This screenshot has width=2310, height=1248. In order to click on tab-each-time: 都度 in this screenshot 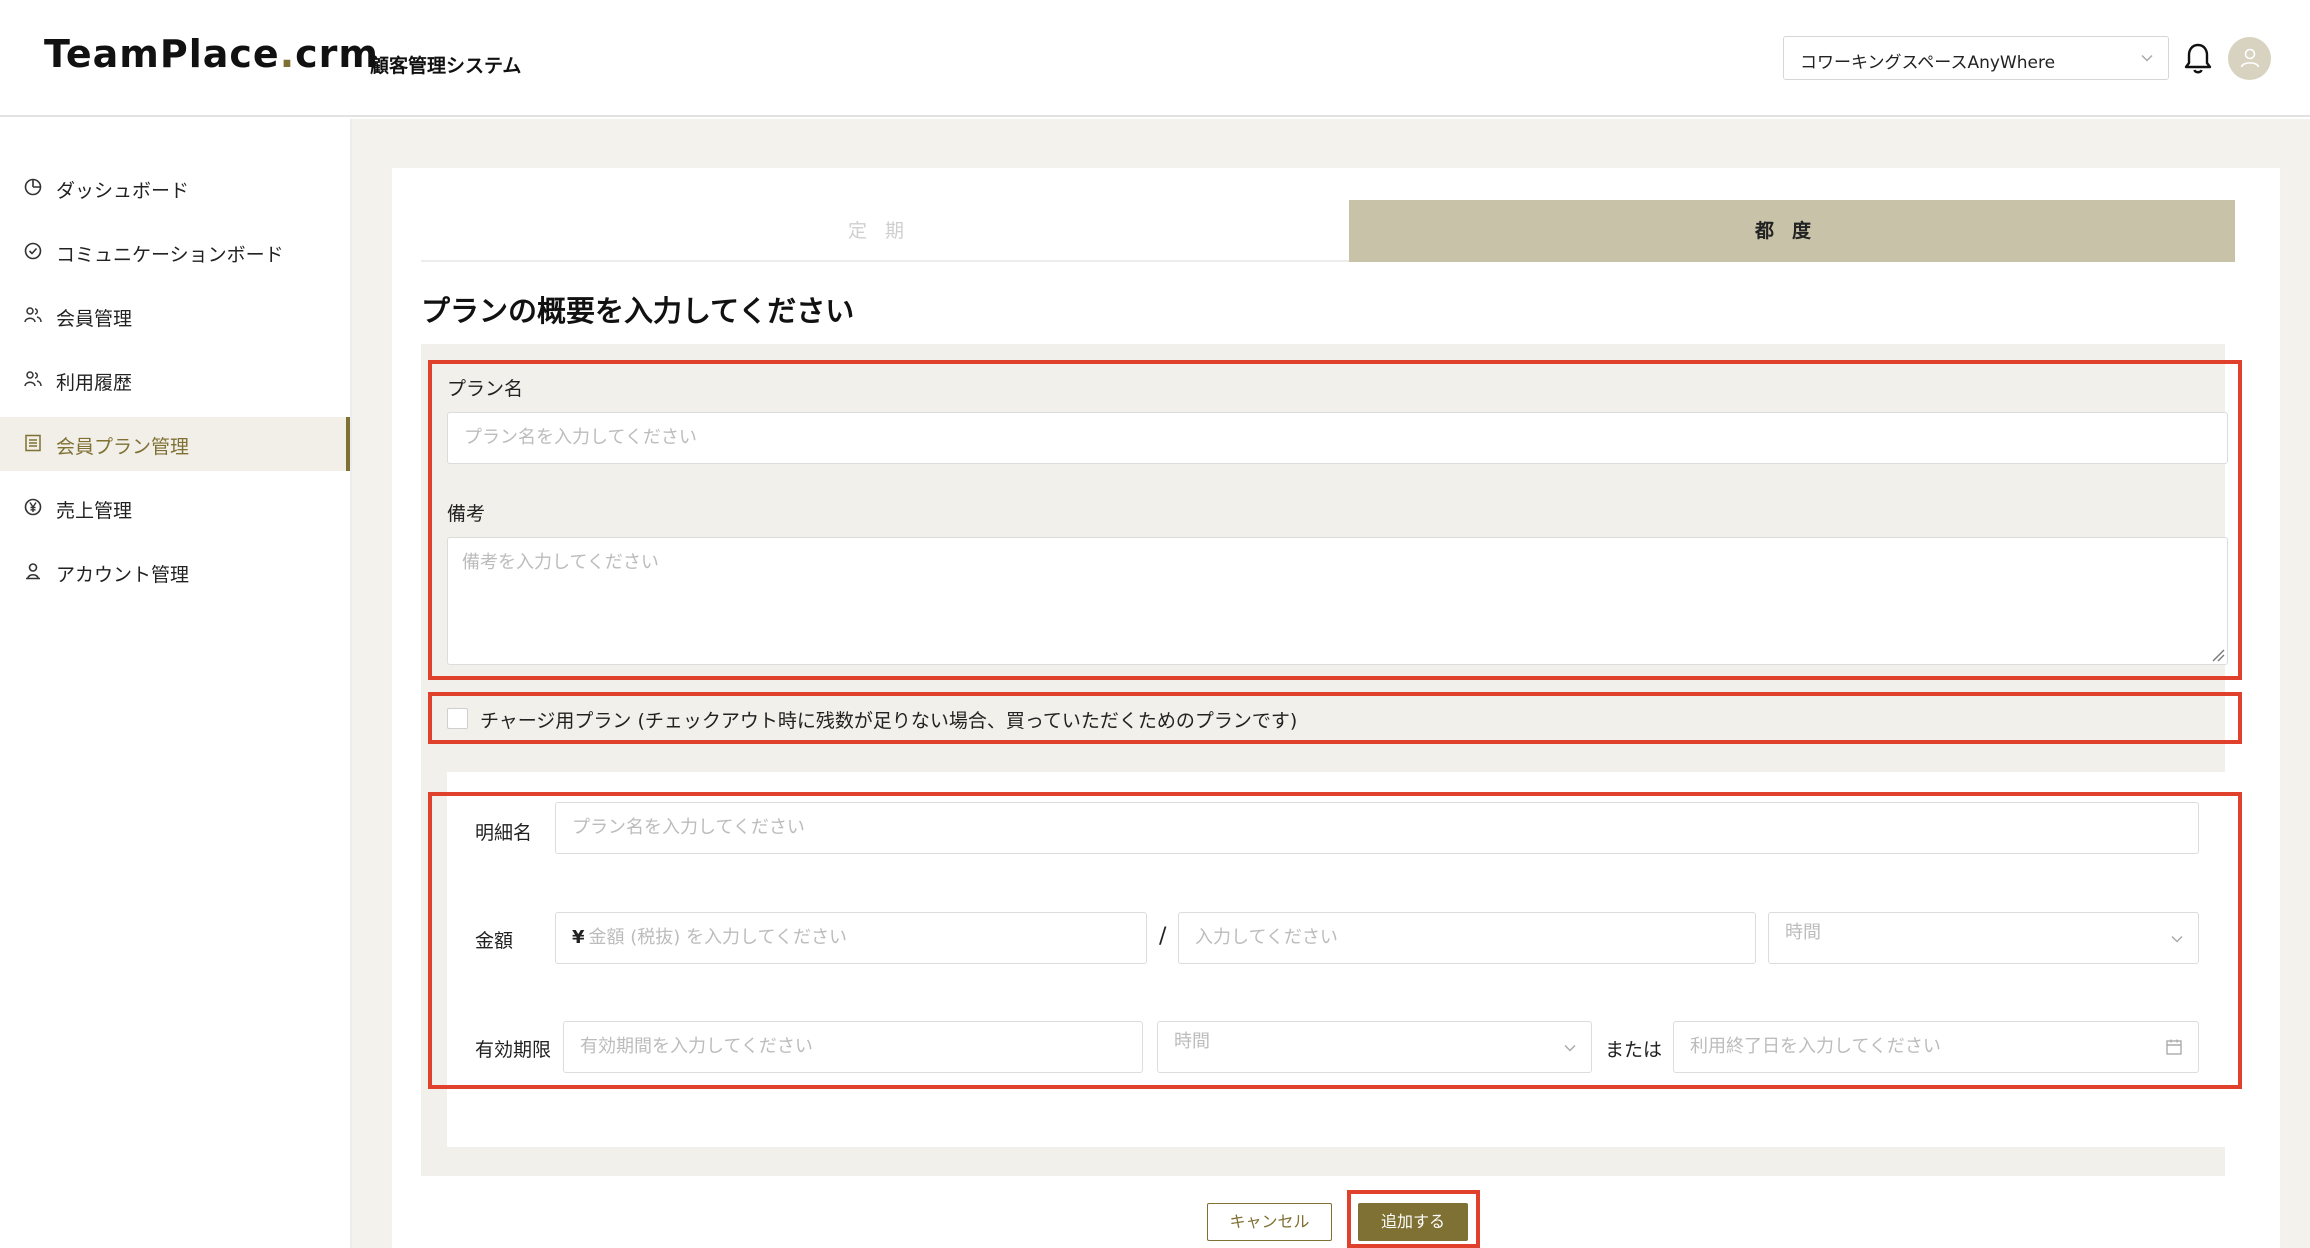, I will do `click(1792, 231)`.